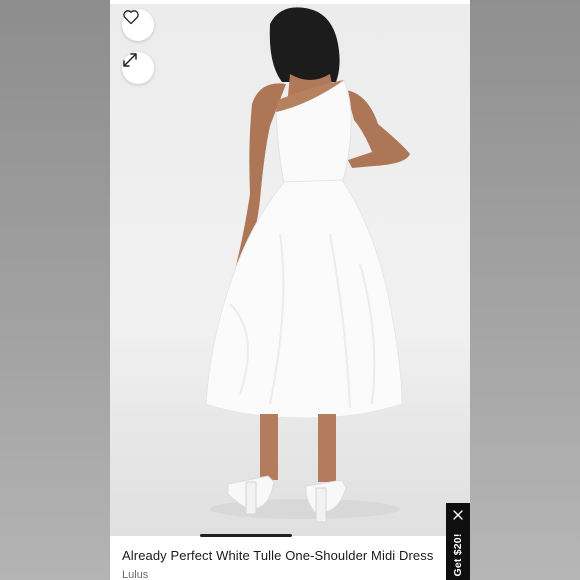 The width and height of the screenshot is (580, 580). I want to click on product-brand: Lulus, so click(135, 574).